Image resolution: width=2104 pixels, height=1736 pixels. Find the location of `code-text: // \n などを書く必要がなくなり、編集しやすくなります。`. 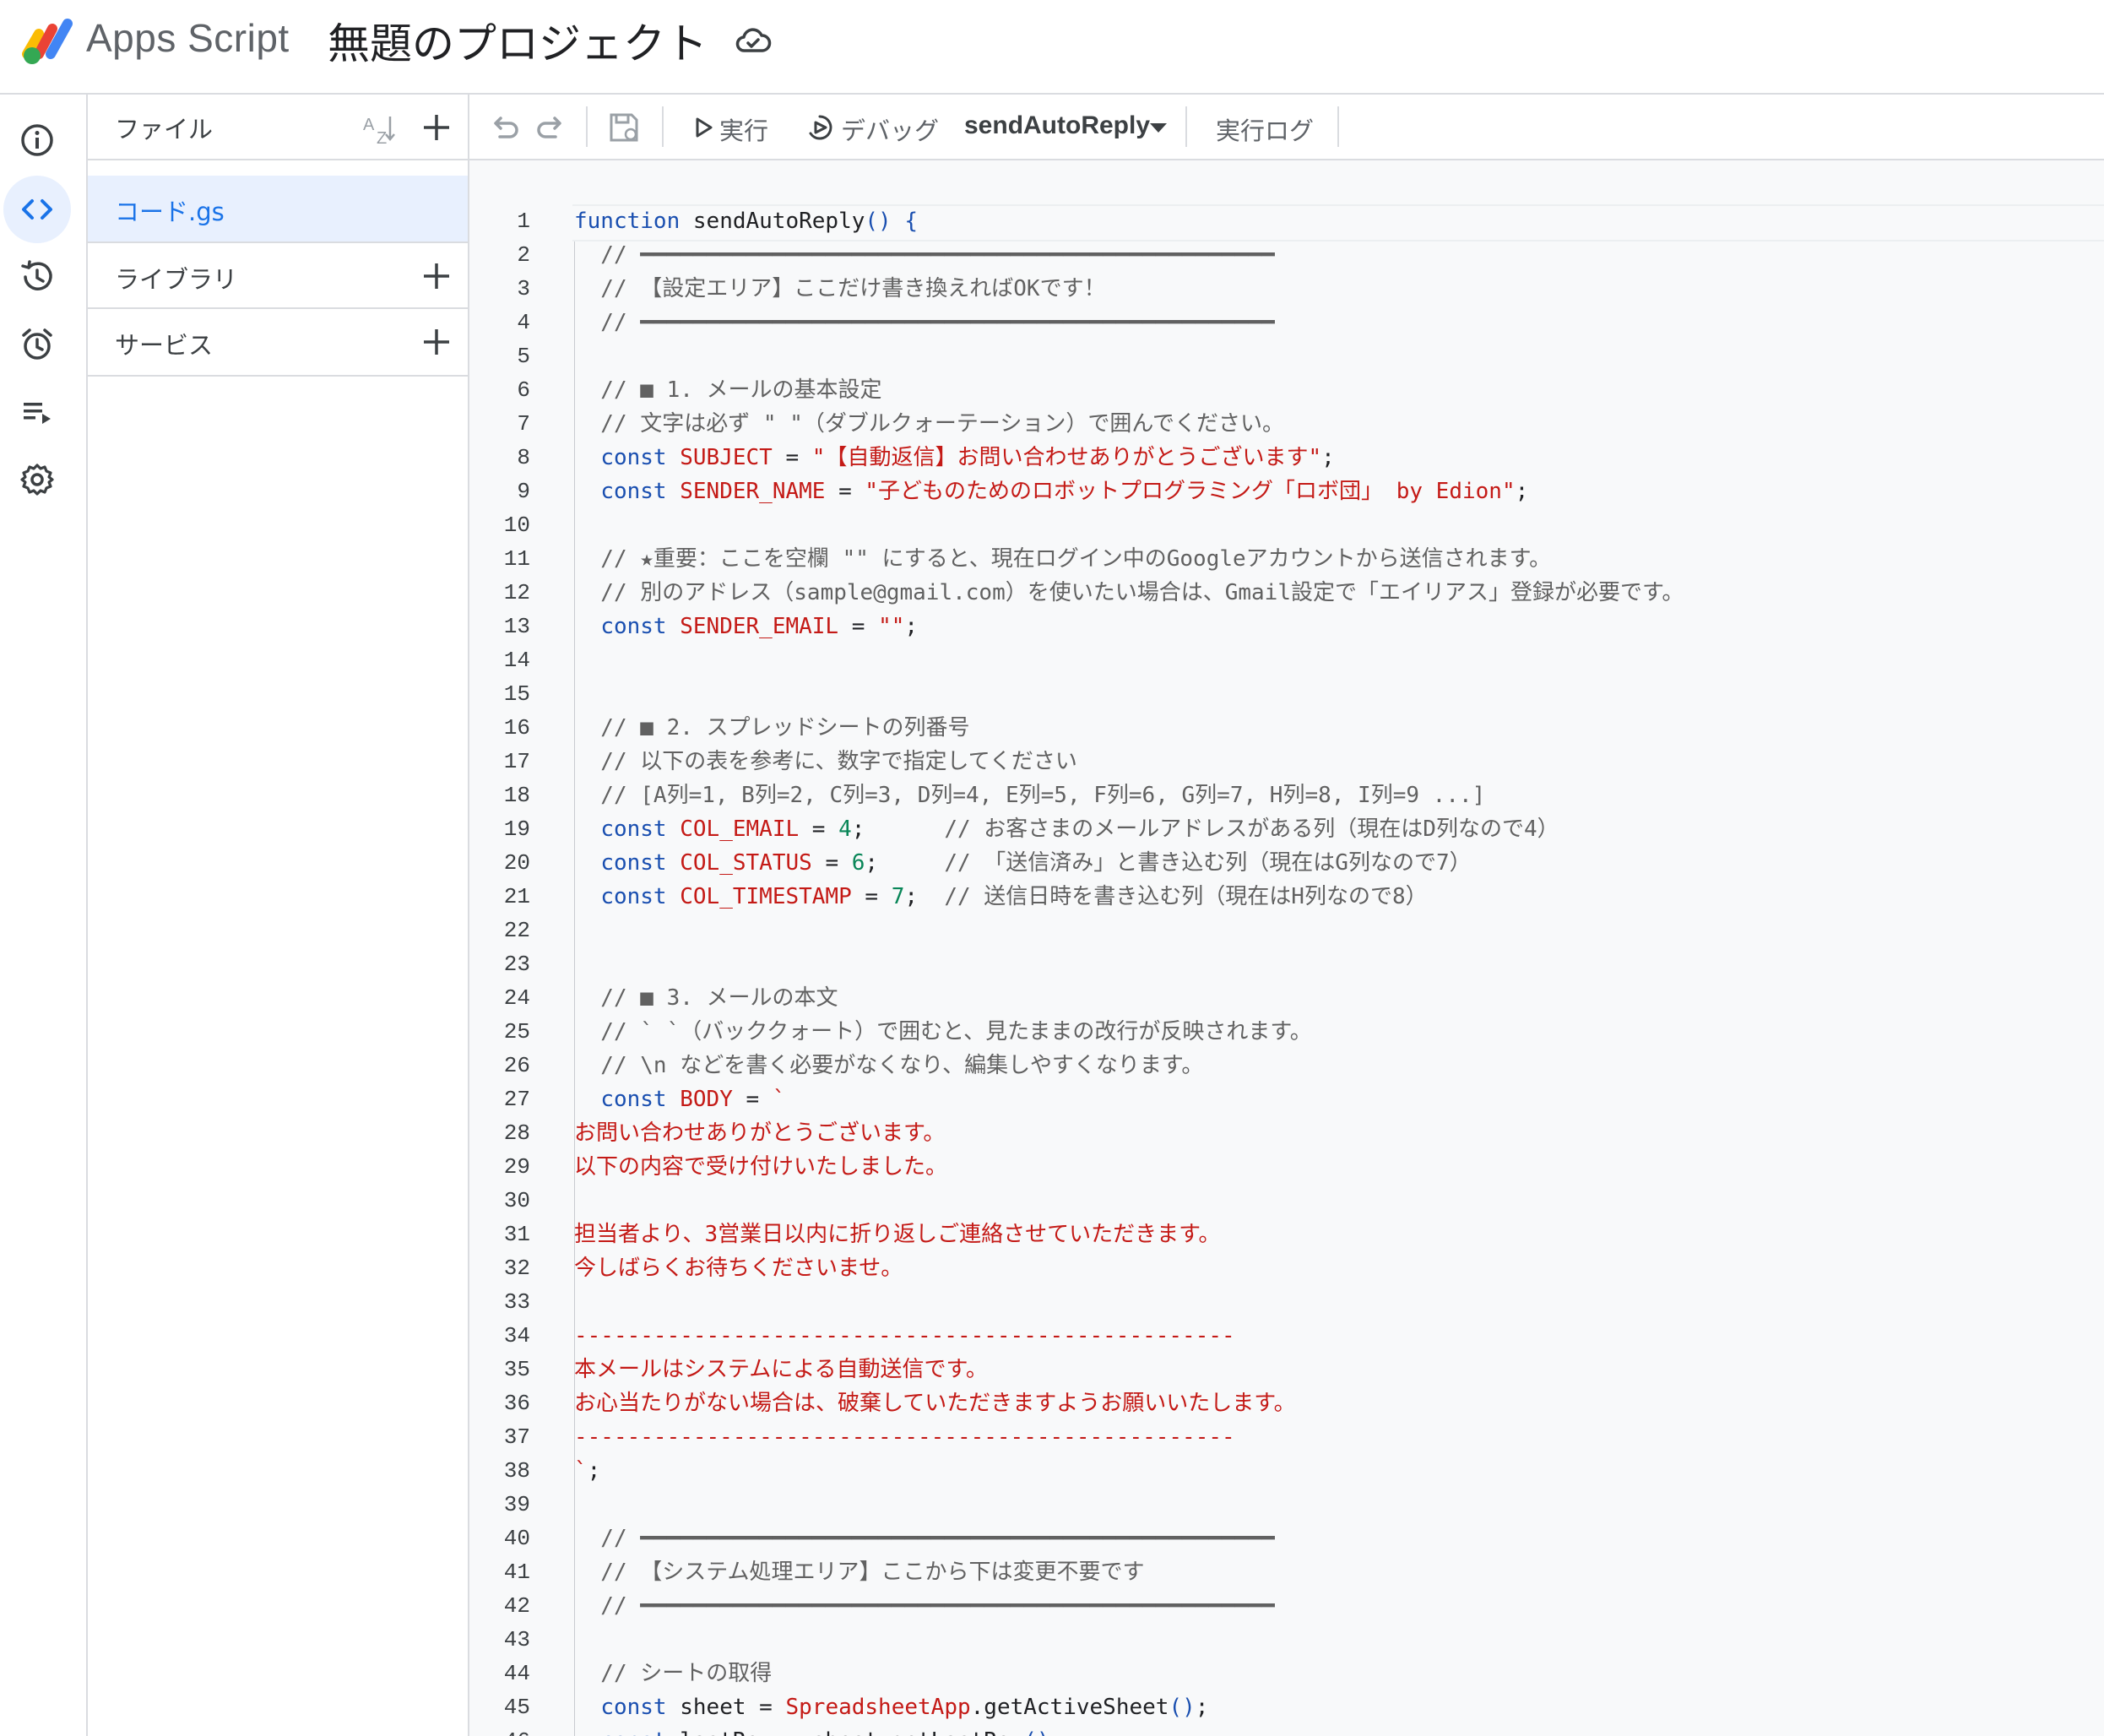

code-text: // \n などを書く必要がなくなり、編集しやすくなります。 is located at coordinates (889, 1065).